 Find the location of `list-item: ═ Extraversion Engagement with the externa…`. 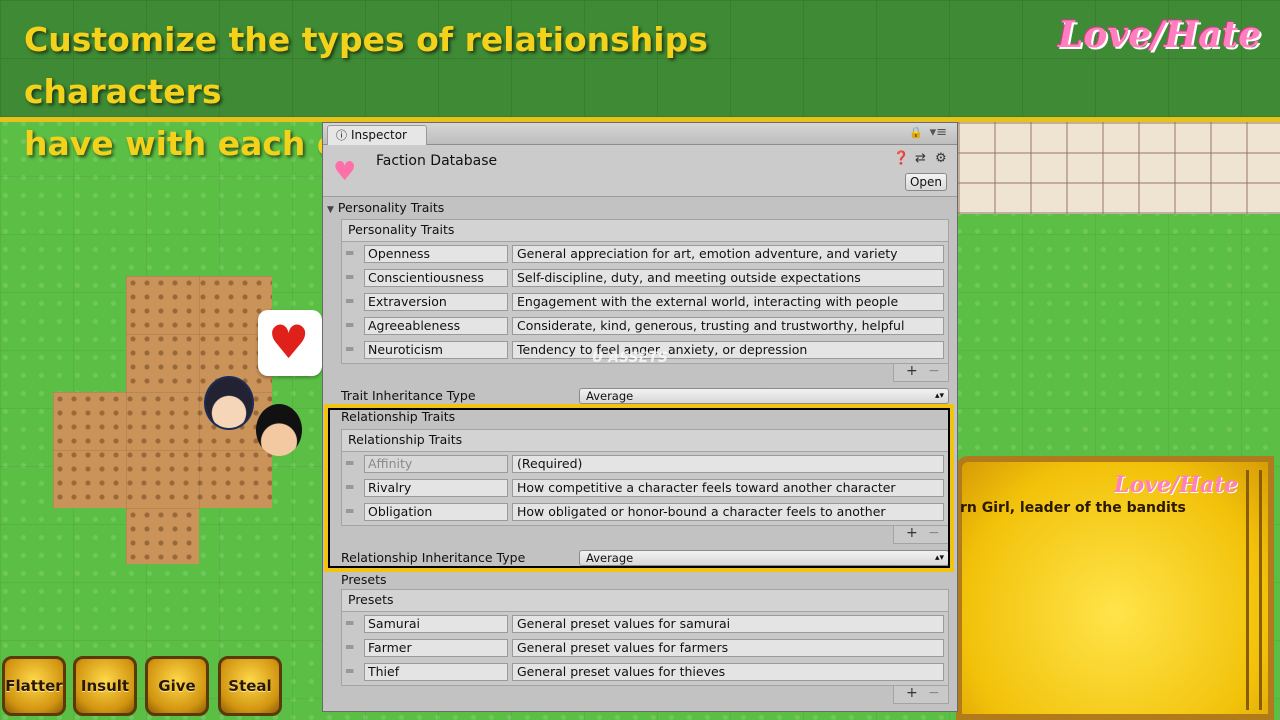

list-item: ═ Extraversion Engagement with the externa… is located at coordinates (645, 302).